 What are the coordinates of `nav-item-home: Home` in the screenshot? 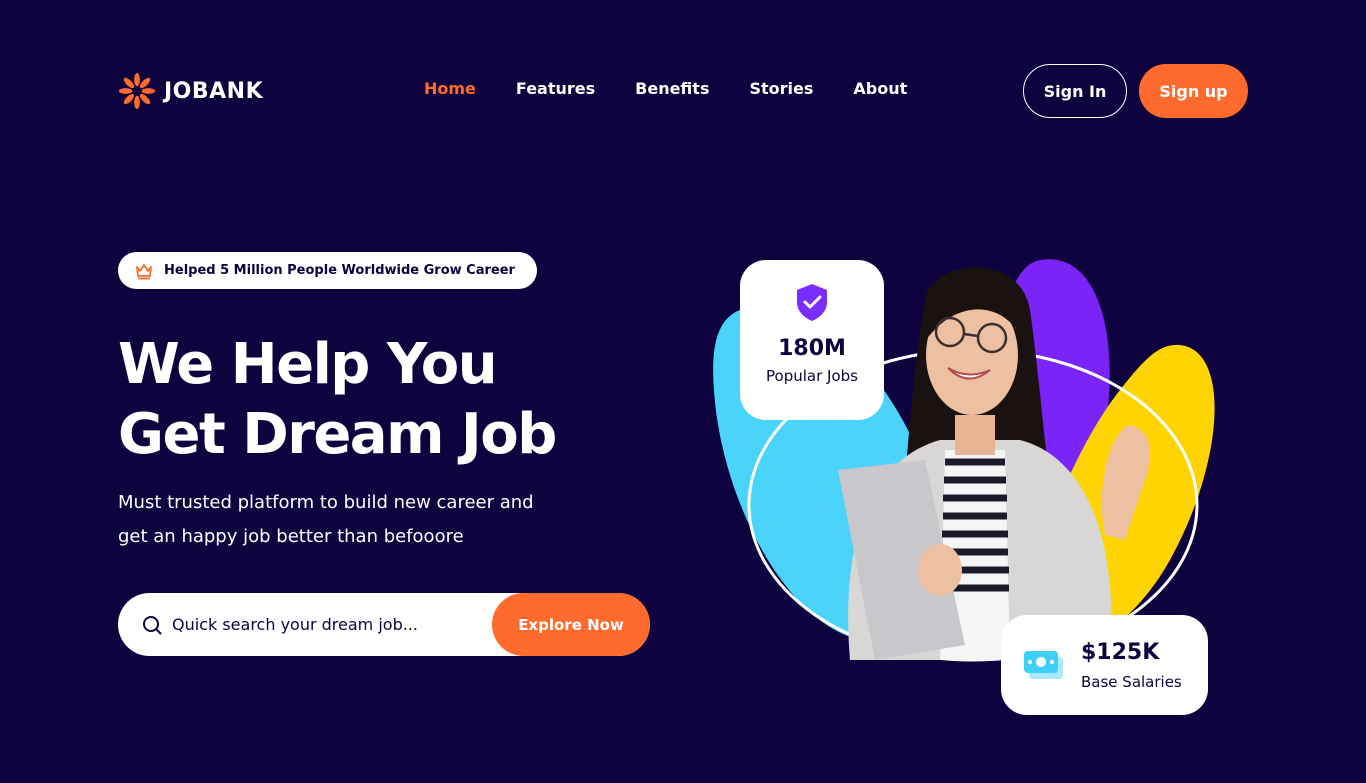 It's located at (450, 88).